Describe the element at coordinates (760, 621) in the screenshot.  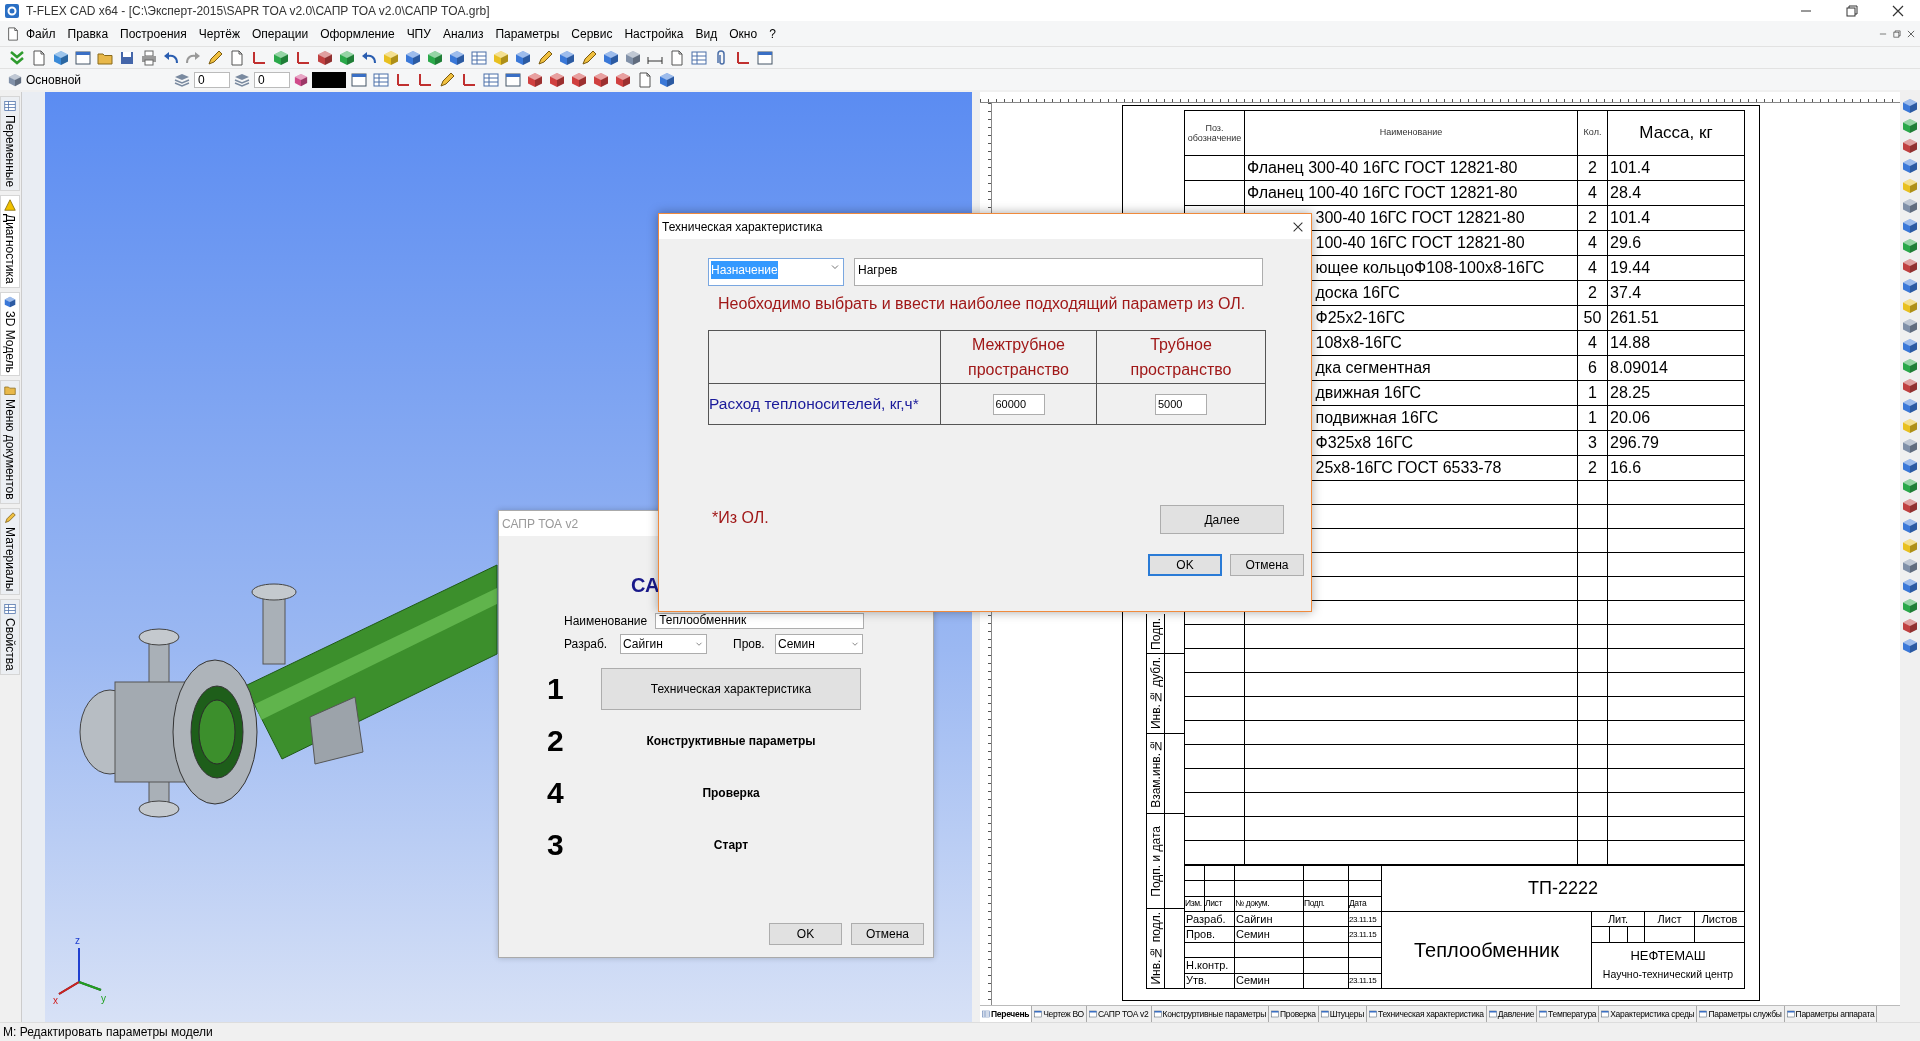
I see `name-field: Теплообменник` at that location.